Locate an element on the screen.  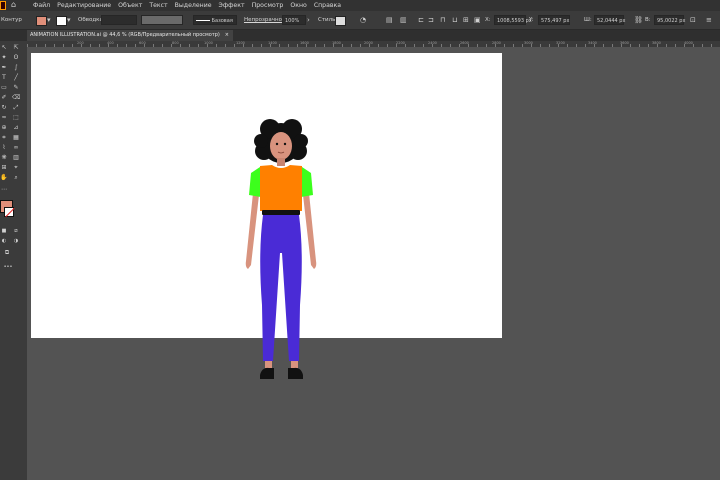
curvature-tool-icon: ∫ is located at coordinates (16, 68).